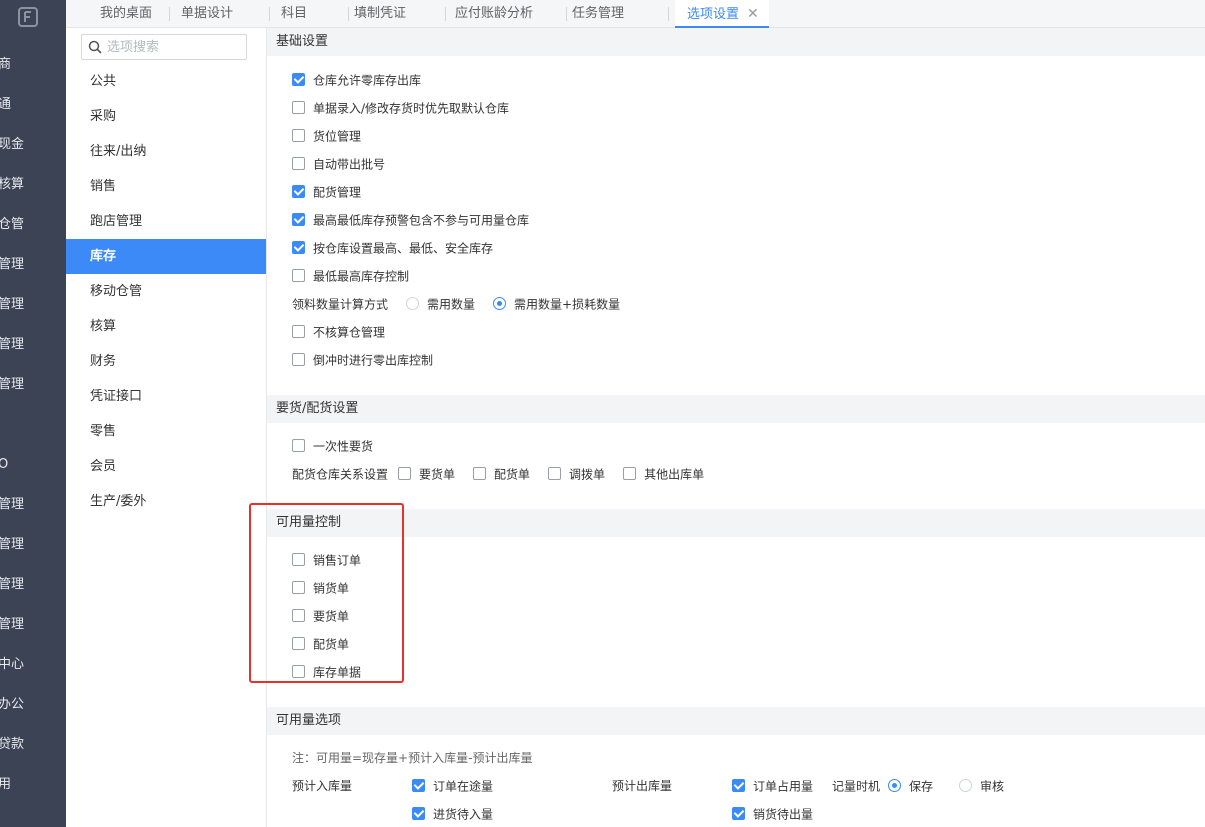 The image size is (1205, 827). What do you see at coordinates (31, 745) in the screenshot?
I see `nav-item: 贷款` at bounding box center [31, 745].